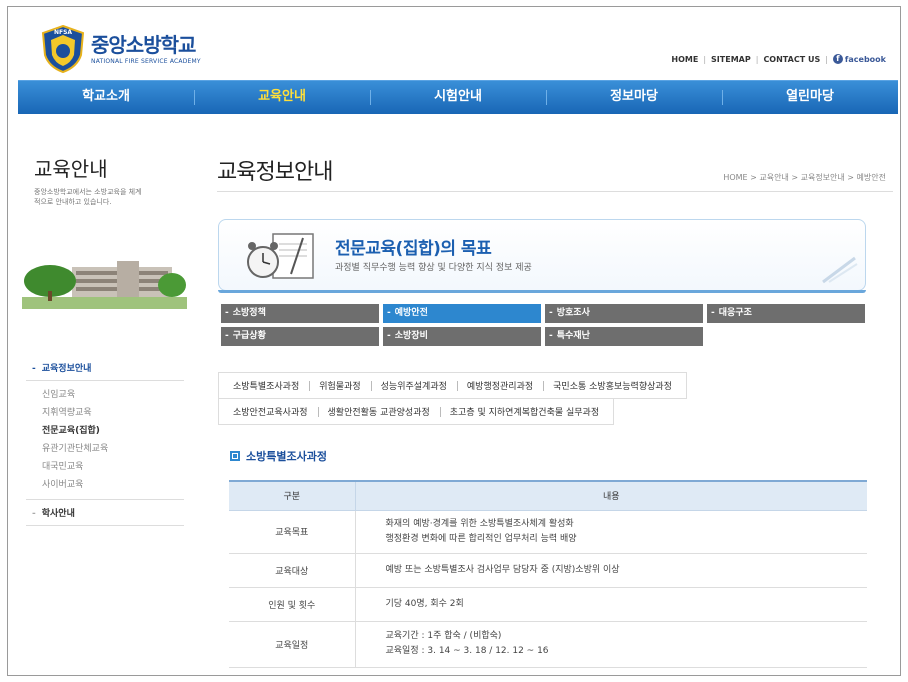  Describe the element at coordinates (113, 413) in the screenshot. I see `sidebar-item-command: 지휘역량교육` at that location.